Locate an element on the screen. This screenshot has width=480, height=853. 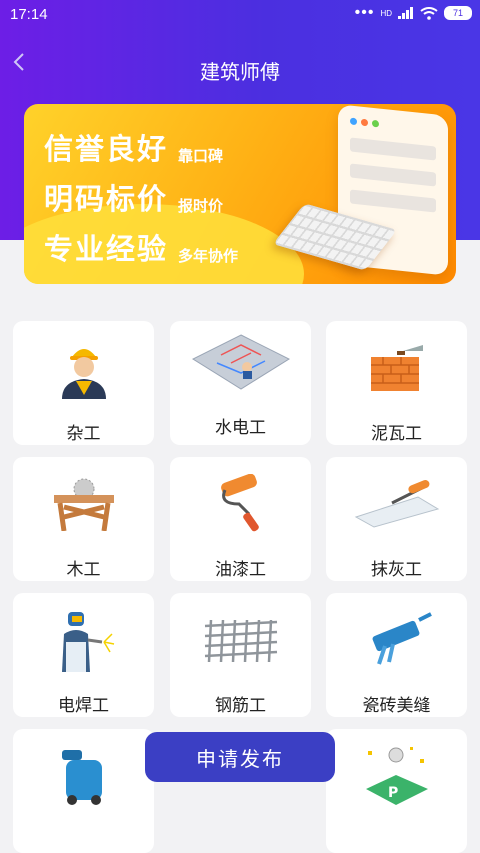
category-label: 瓷砖美缝 is located at coordinates (396, 706).